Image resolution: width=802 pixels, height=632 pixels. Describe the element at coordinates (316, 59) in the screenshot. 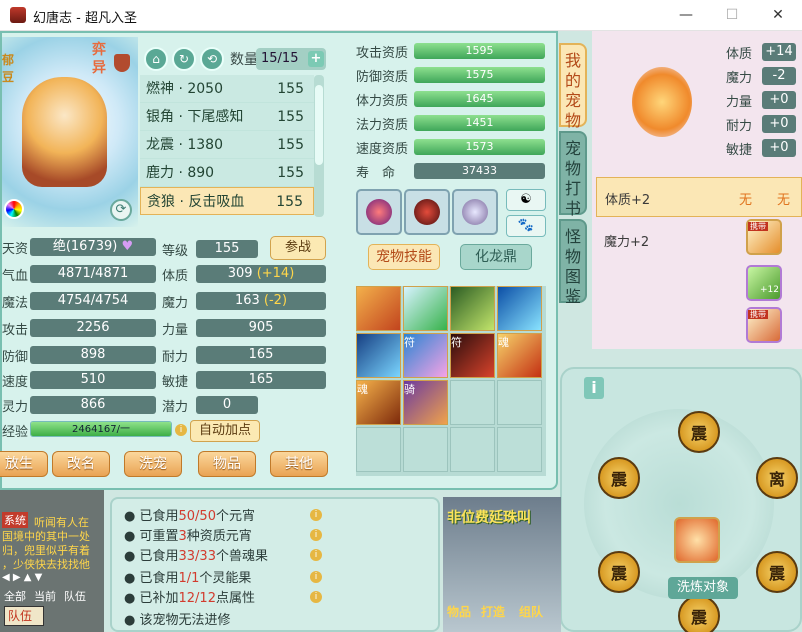

I see `add-slot-button: +` at that location.